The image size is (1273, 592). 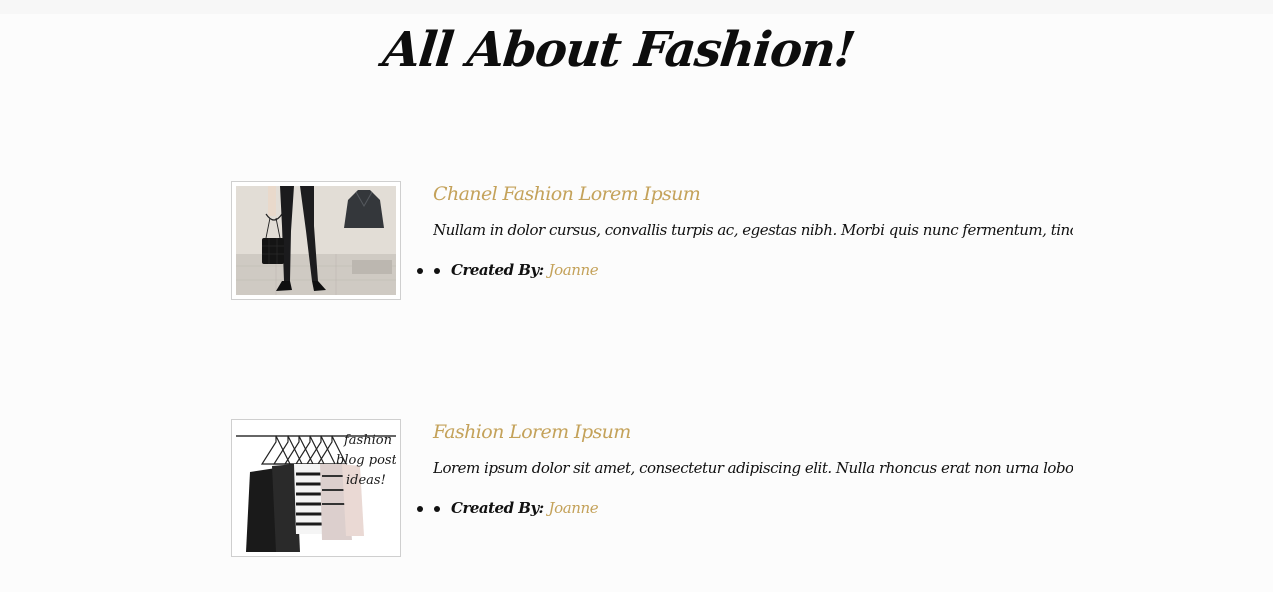 I want to click on post-title-link: Chanel Fashion Lorem Ipsum, so click(x=567, y=194).